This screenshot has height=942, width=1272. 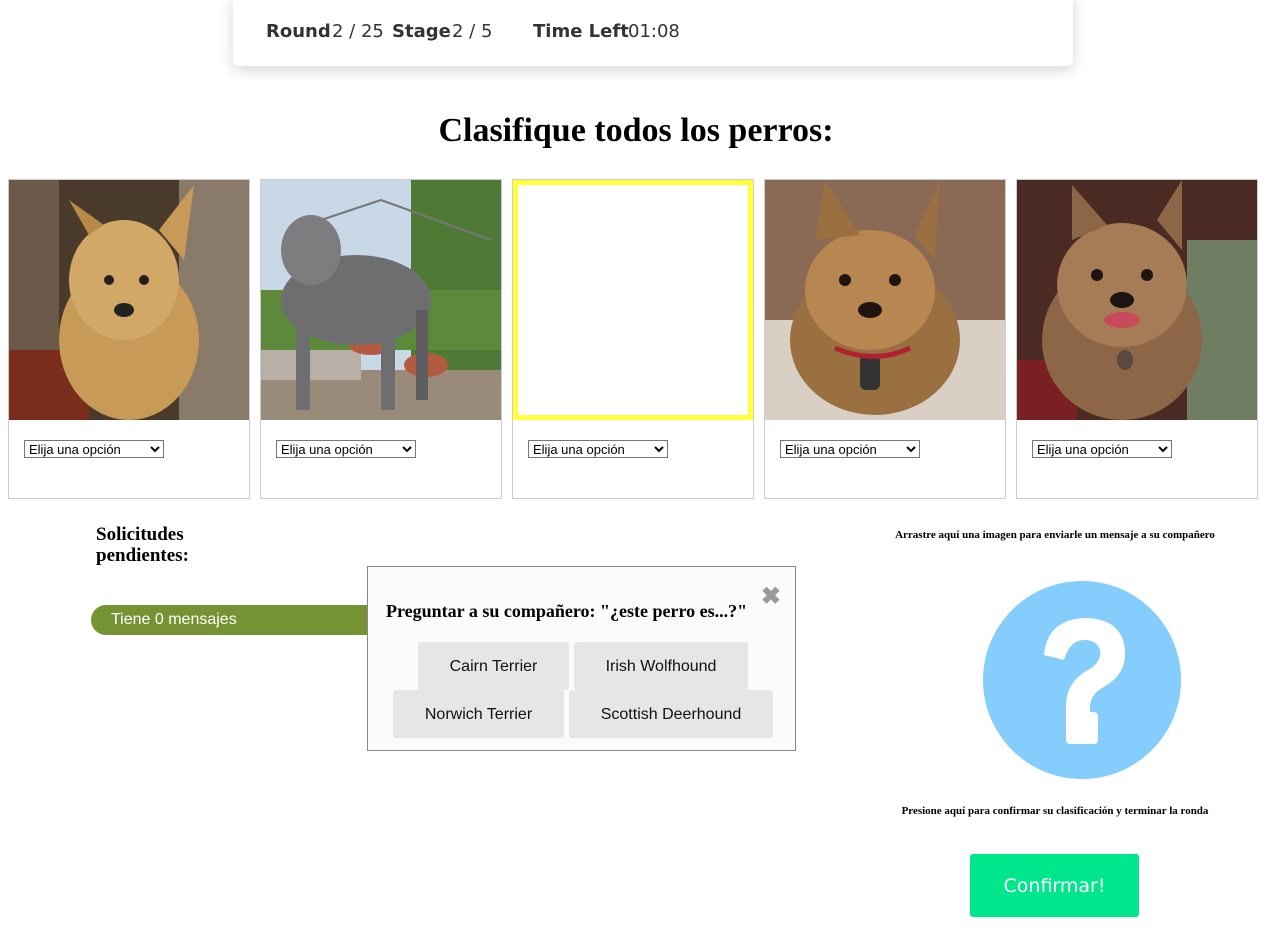 What do you see at coordinates (346, 449) in the screenshot?
I see `breed-select-2: Elija una opción` at bounding box center [346, 449].